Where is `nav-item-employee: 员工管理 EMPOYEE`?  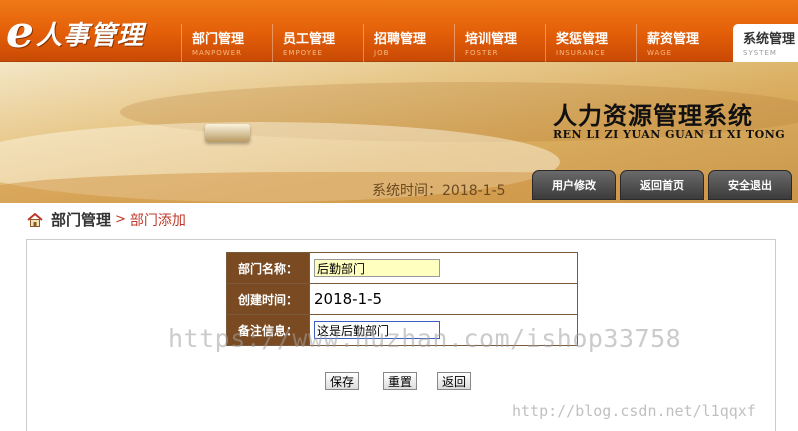 nav-item-employee: 员工管理 EMPOYEE is located at coordinates (317, 43).